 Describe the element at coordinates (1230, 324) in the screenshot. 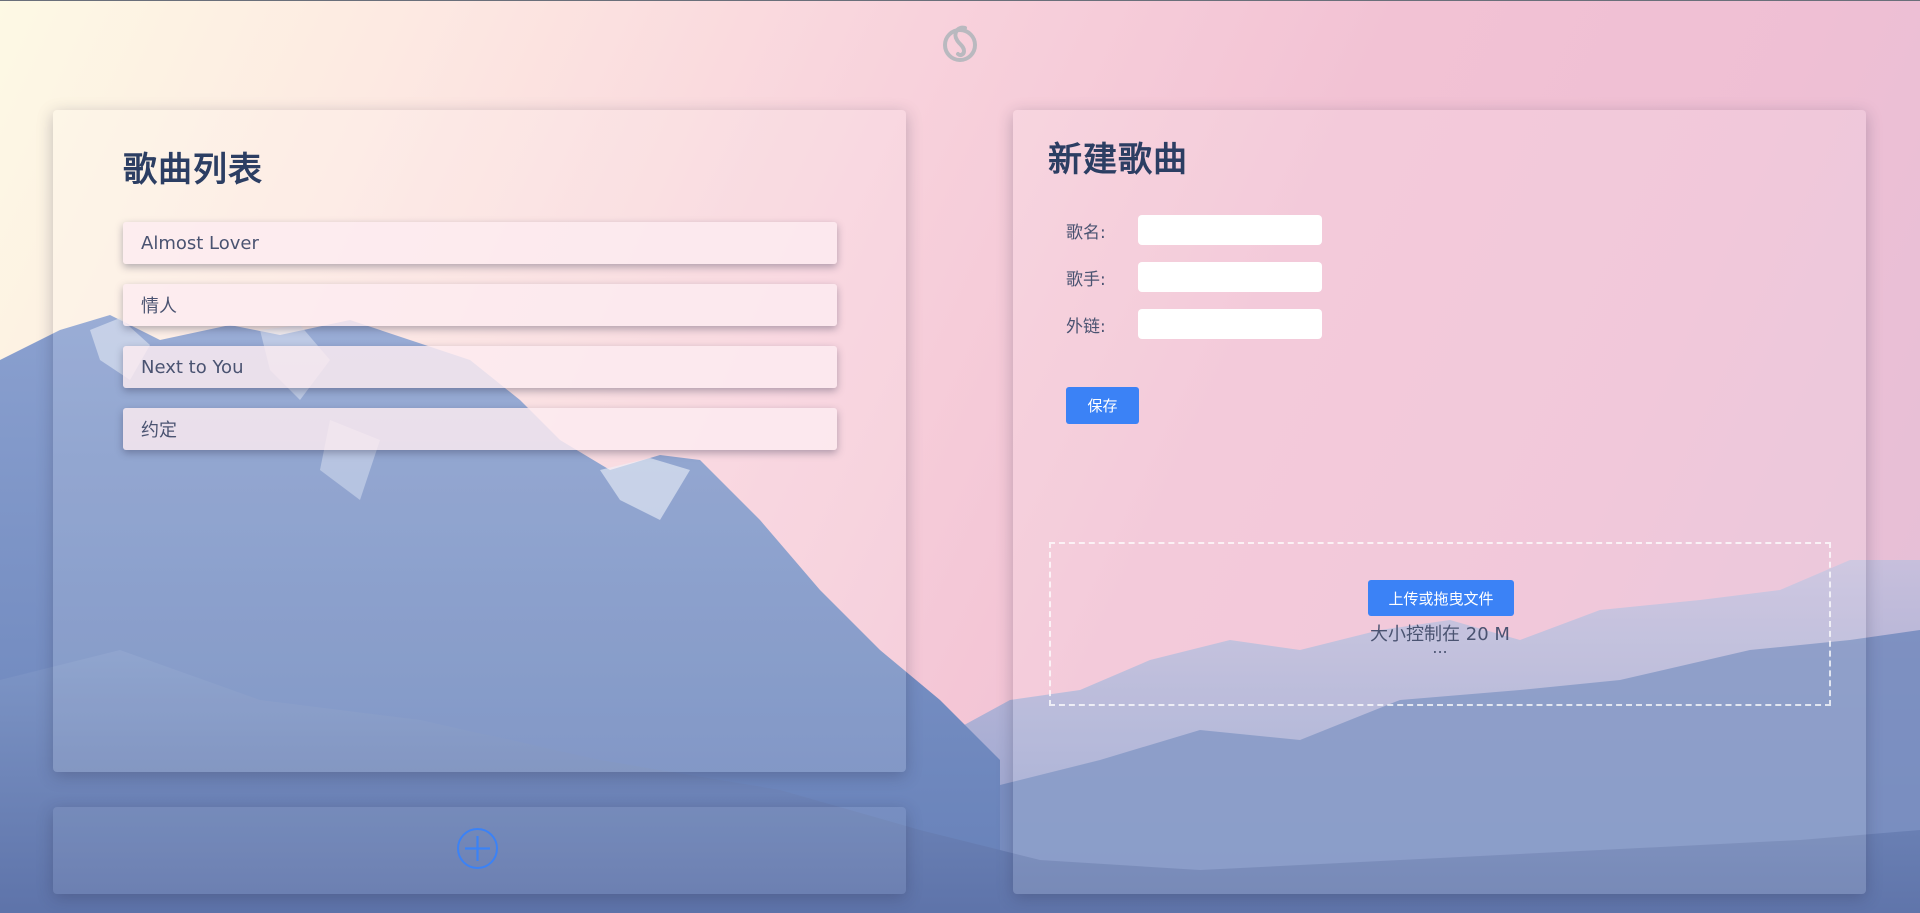

I see `link-input` at that location.